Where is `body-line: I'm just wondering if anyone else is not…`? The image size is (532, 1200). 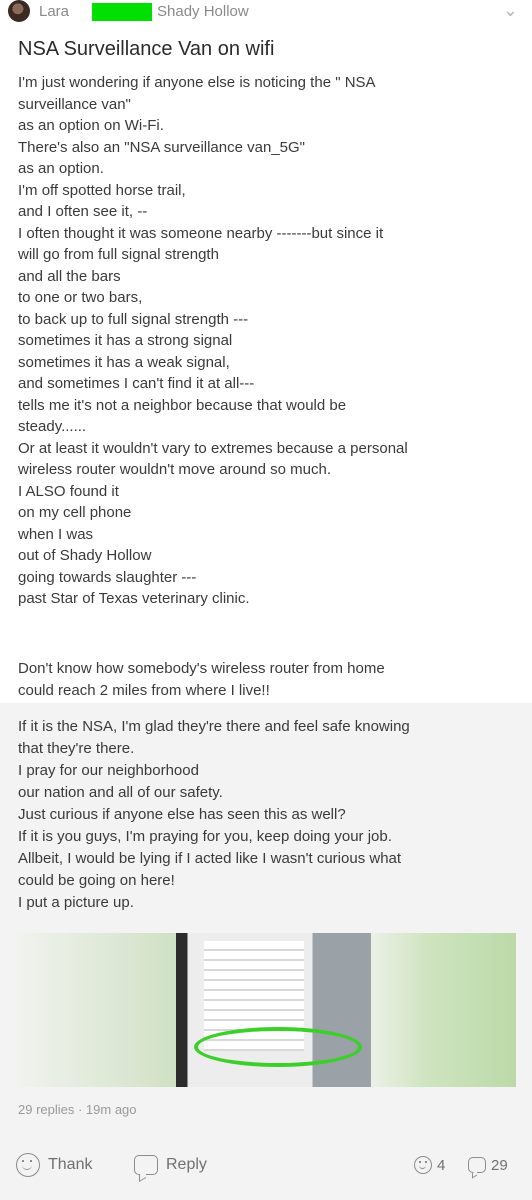 body-line: I'm just wondering if anyone else is not… is located at coordinates (197, 82).